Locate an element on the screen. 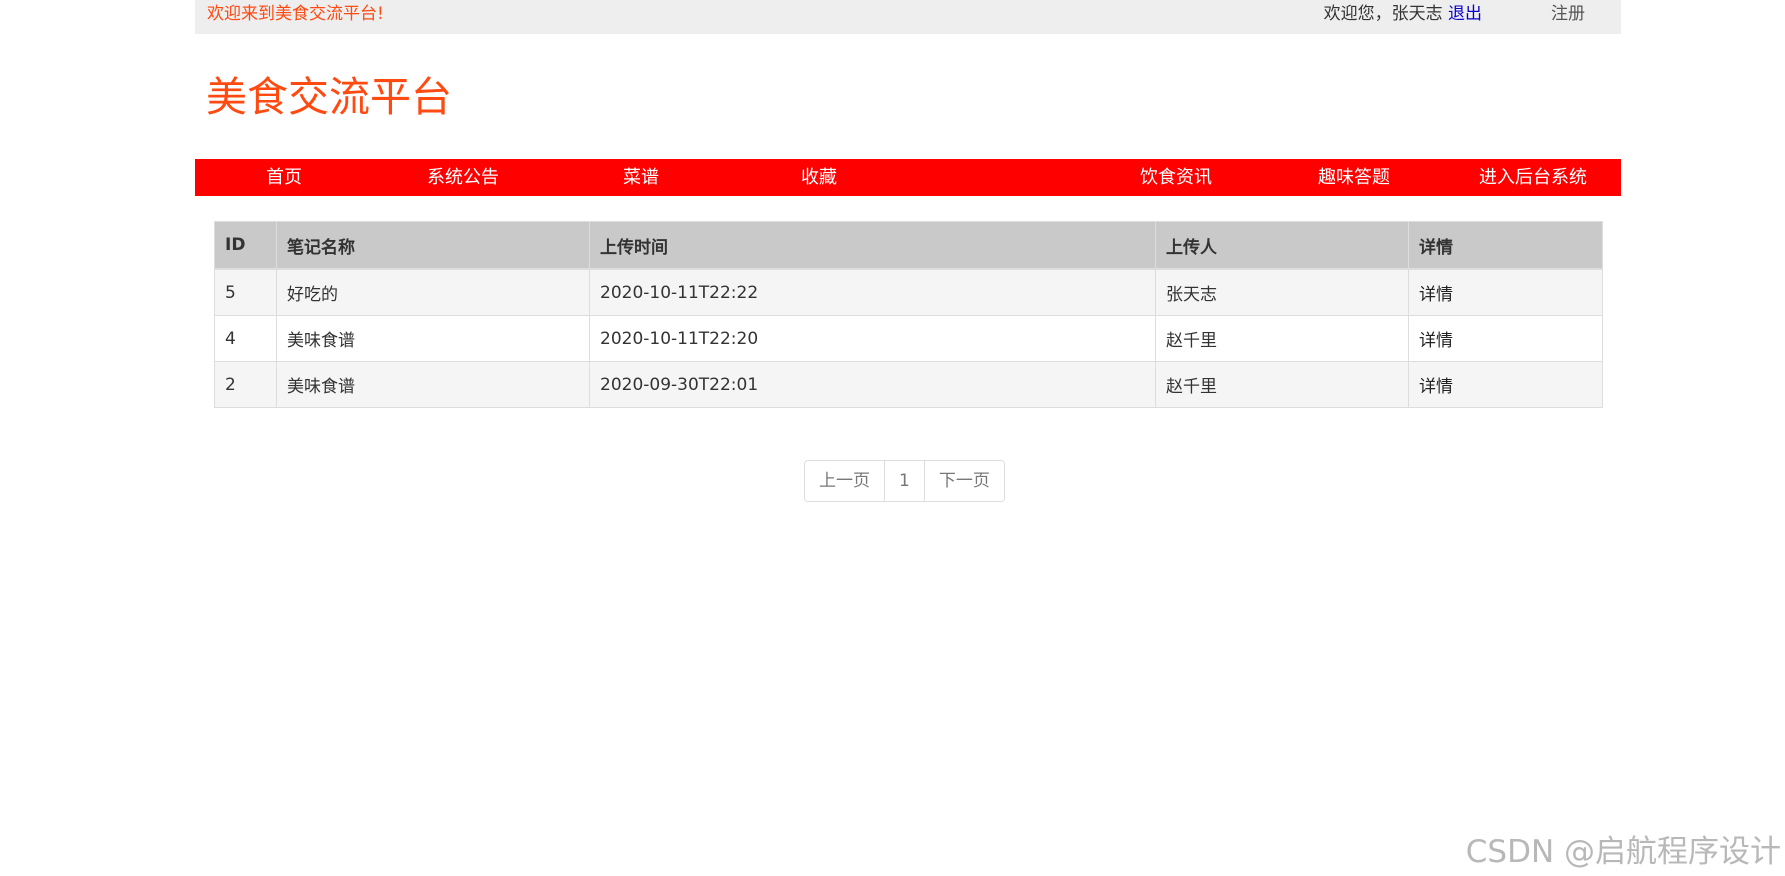 The width and height of the screenshot is (1785, 876). table-row: 5 好吃的 2020-10-11T22:22 张天志 详情 is located at coordinates (908, 292).